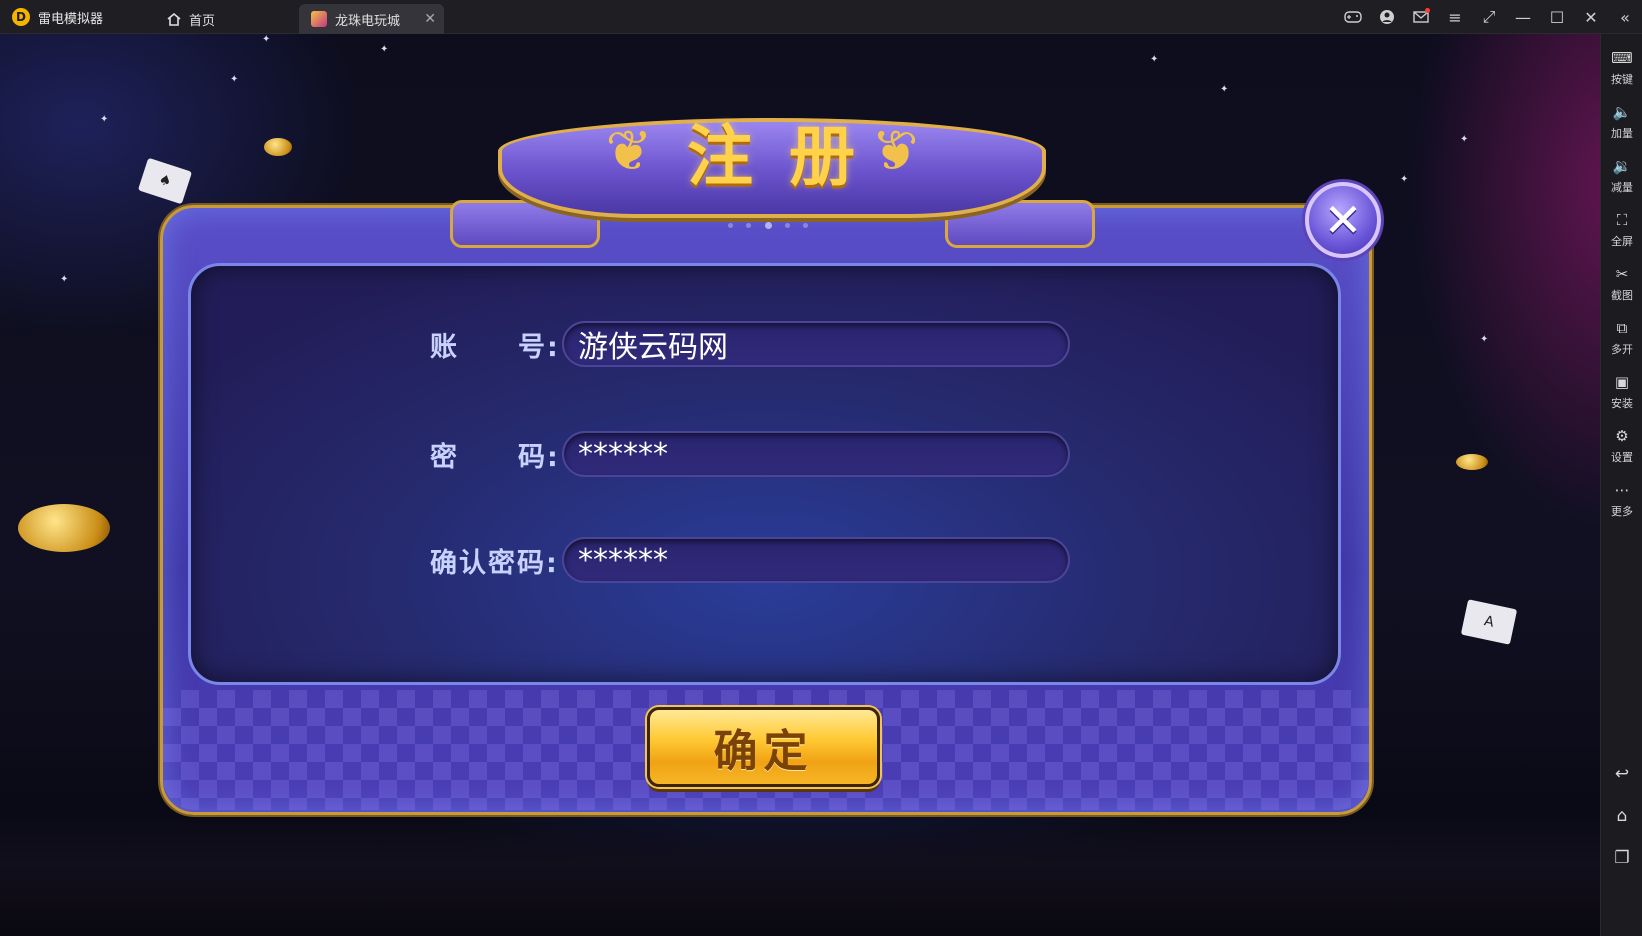  I want to click on account-row: 账 号: 游侠云码网, so click(750, 344).